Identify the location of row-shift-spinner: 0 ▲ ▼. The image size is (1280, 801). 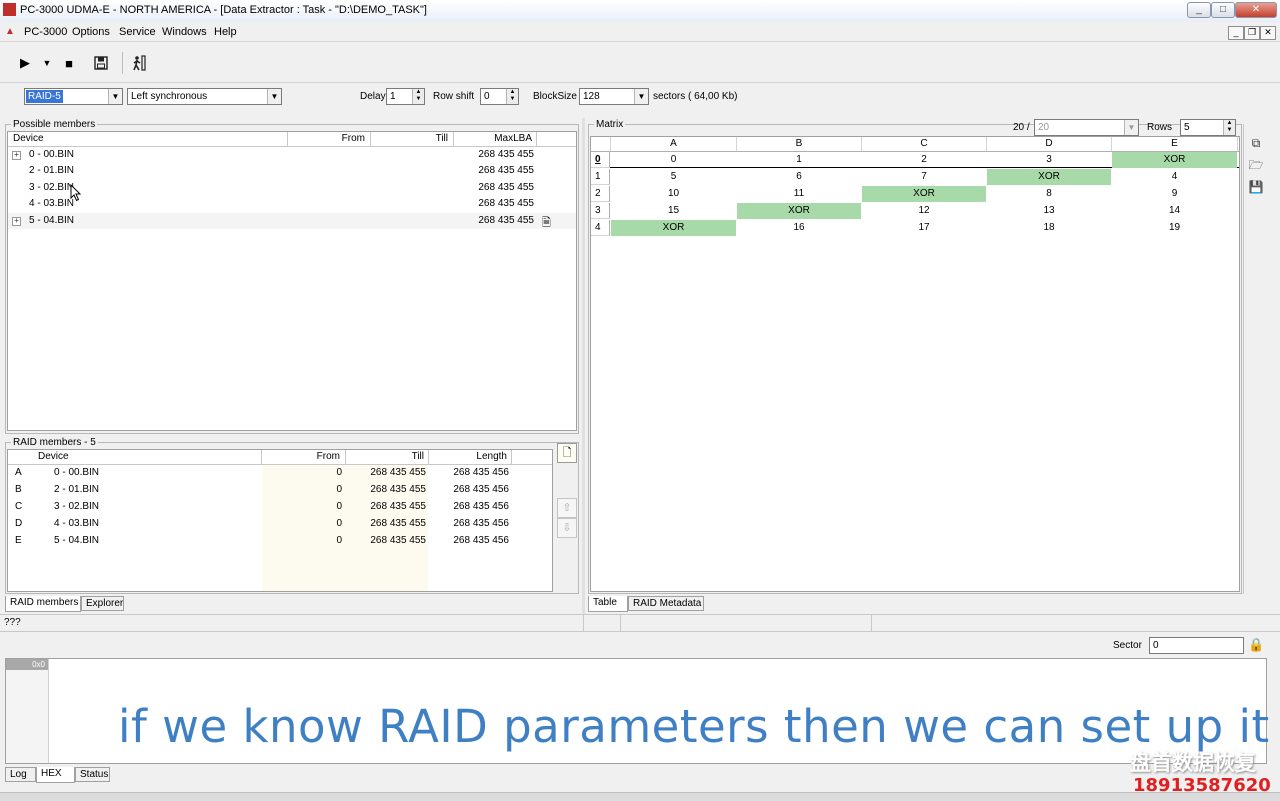
(499, 96).